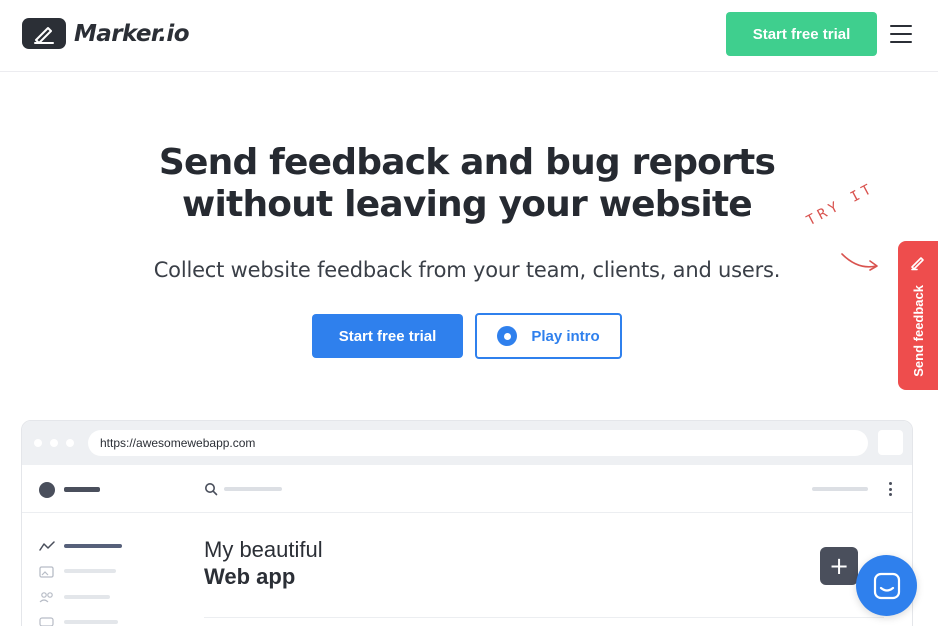  What do you see at coordinates (544, 617) in the screenshot?
I see `divider` at bounding box center [544, 617].